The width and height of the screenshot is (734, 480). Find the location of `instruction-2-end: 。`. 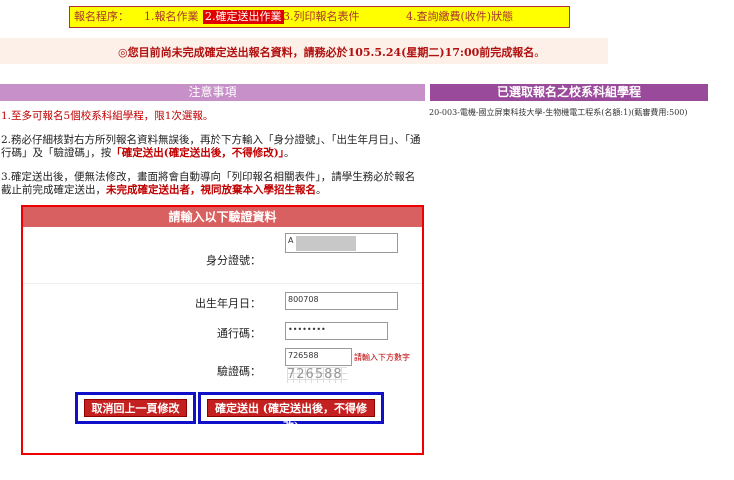

instruction-2-end: 。 is located at coordinates (289, 153).